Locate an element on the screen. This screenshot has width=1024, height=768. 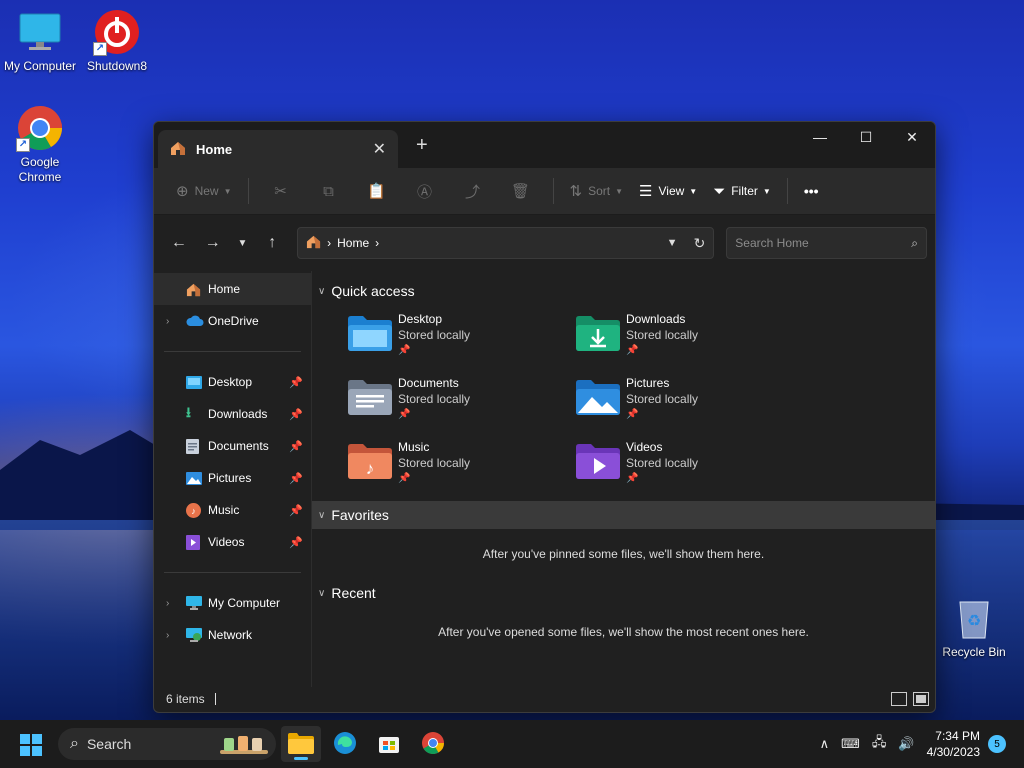
search-box: ⌕ is located at coordinates (827, 243).